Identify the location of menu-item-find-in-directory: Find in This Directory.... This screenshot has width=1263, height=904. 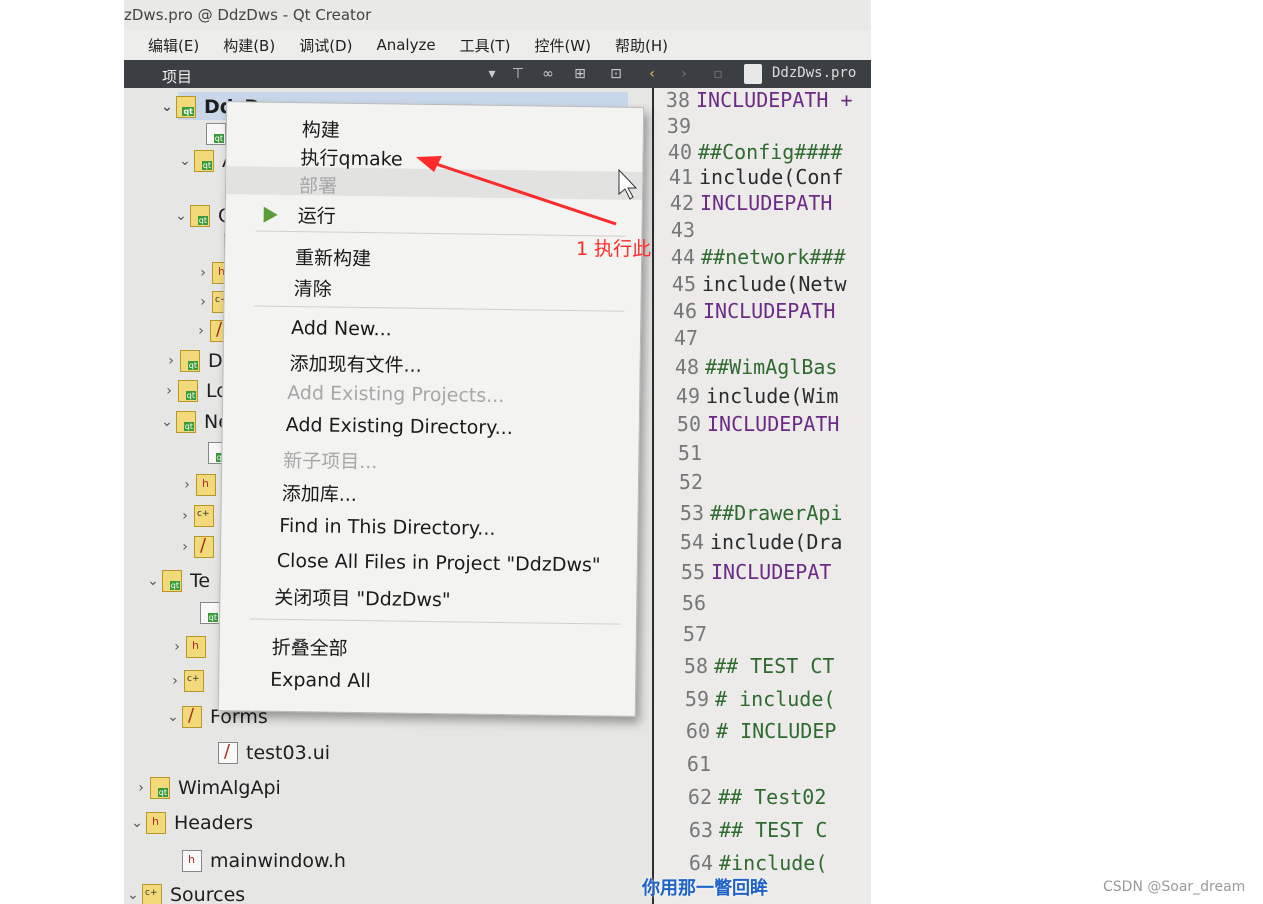
(387, 527).